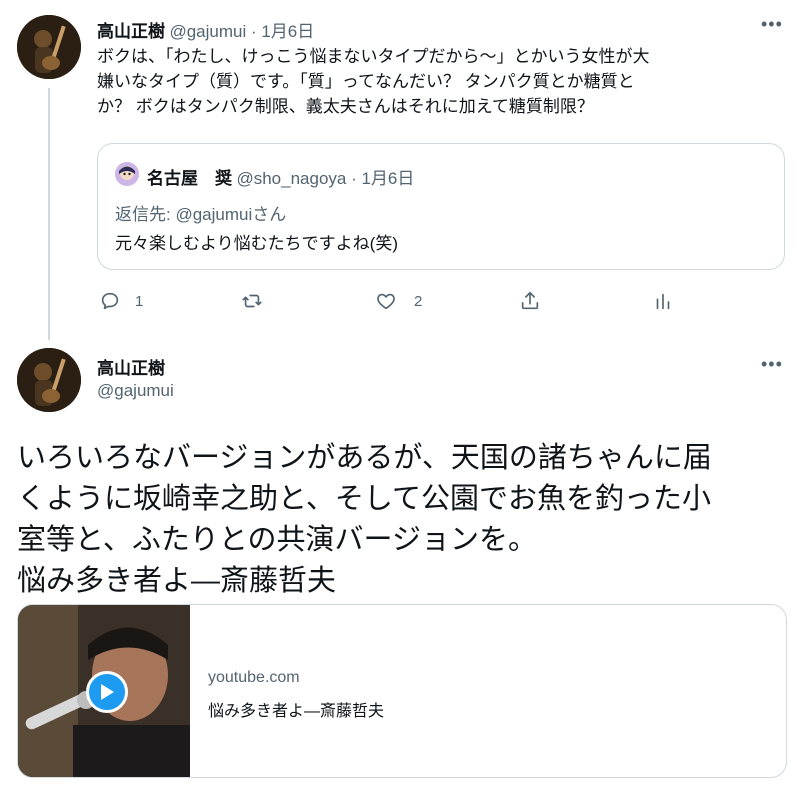 This screenshot has height=791, width=799. I want to click on link-domain: youtube.com, so click(254, 677).